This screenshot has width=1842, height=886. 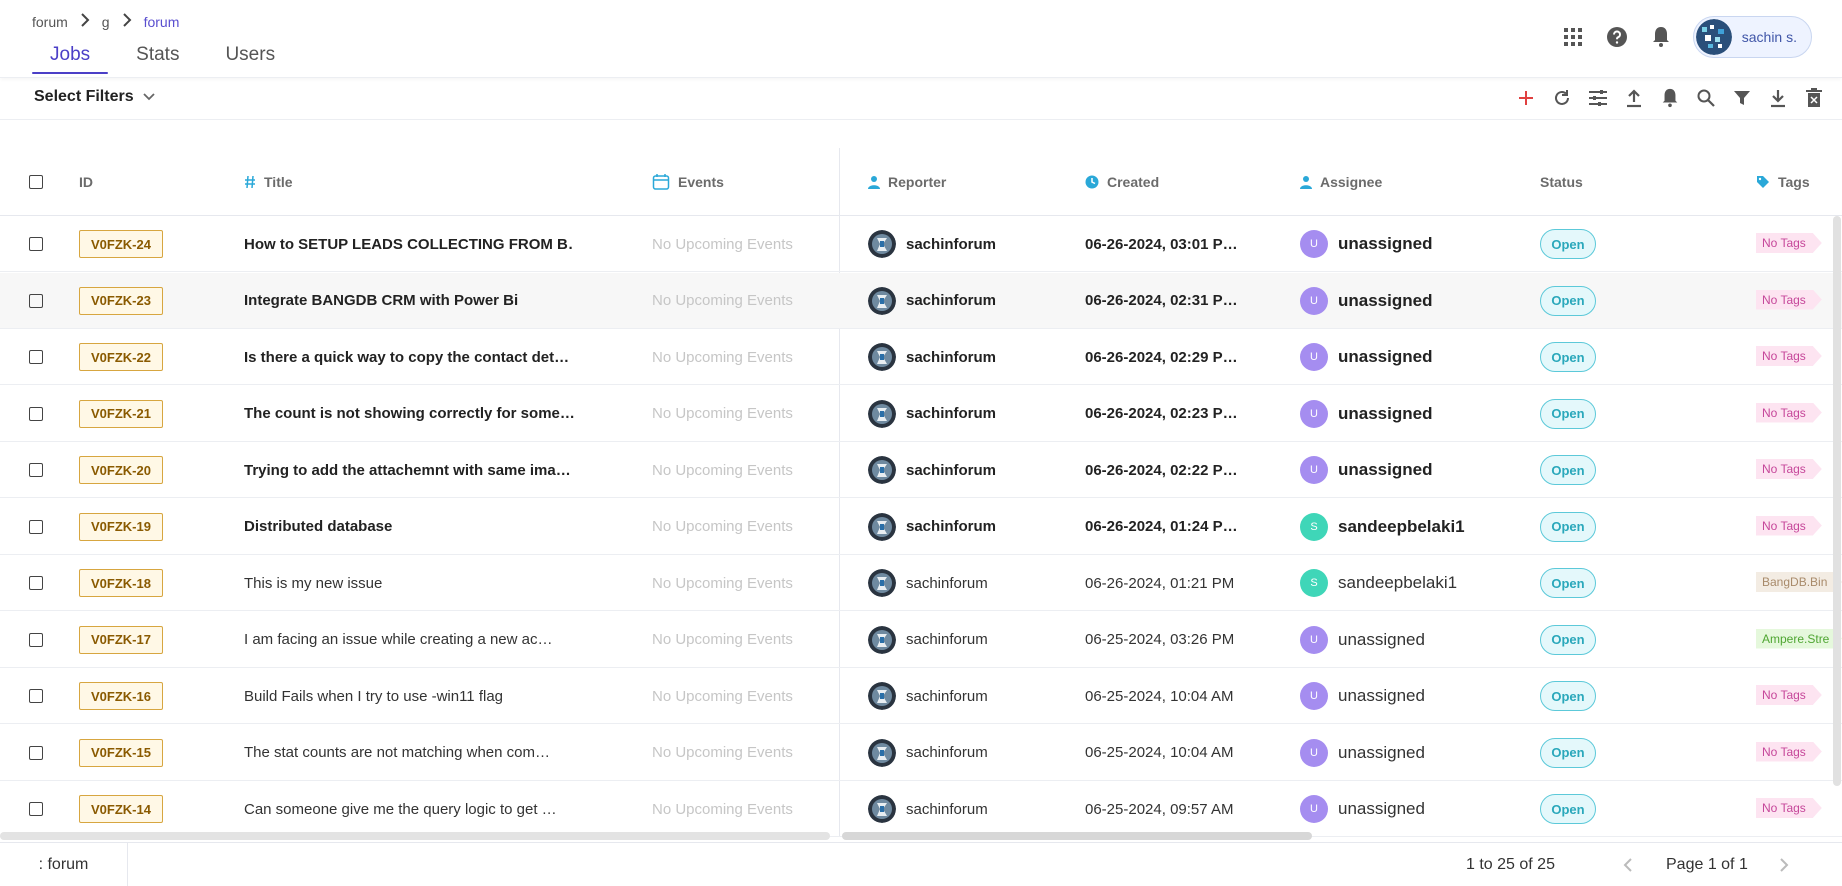 I want to click on notification-bell-icon, so click(x=1661, y=37).